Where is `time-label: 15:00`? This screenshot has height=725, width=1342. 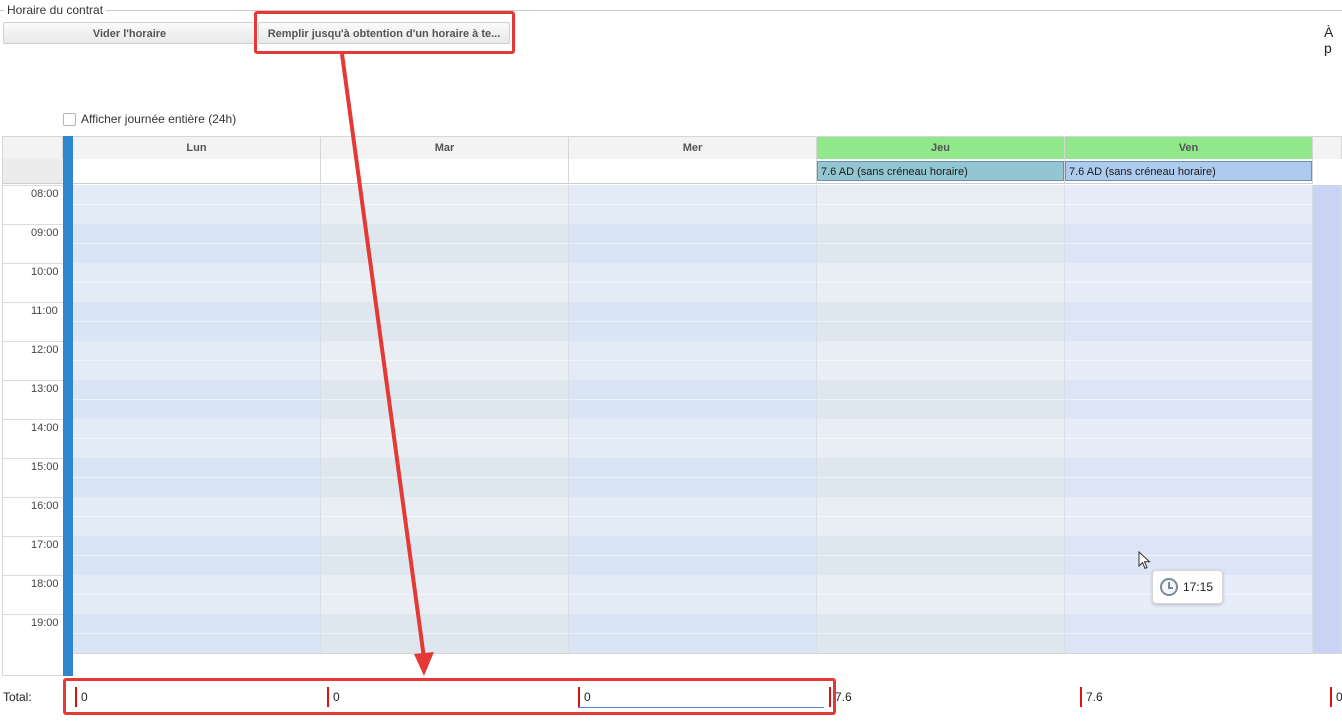
time-label: 15:00 is located at coordinates (45, 467).